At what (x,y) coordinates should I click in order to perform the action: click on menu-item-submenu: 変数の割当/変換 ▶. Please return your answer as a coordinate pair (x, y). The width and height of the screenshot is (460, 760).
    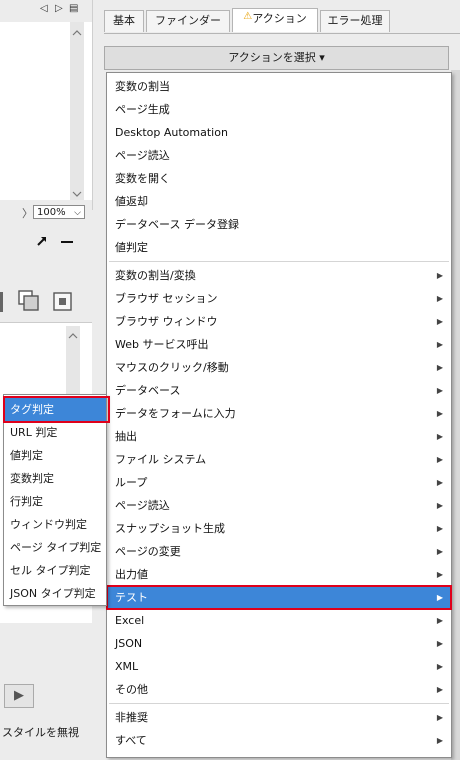
    Looking at the image, I should click on (279, 276).